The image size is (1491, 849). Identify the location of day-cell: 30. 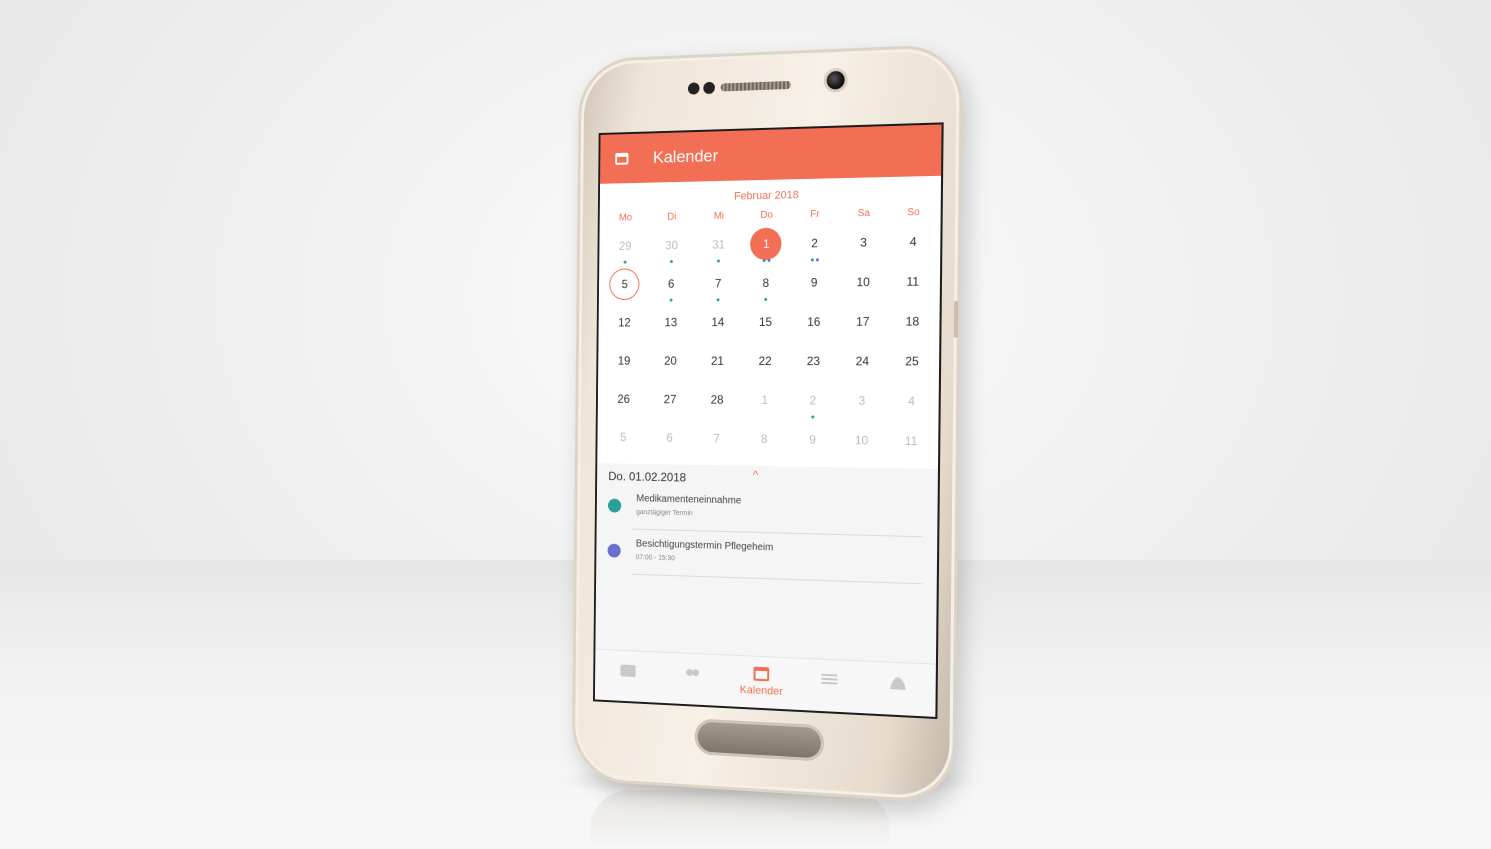
(671, 248).